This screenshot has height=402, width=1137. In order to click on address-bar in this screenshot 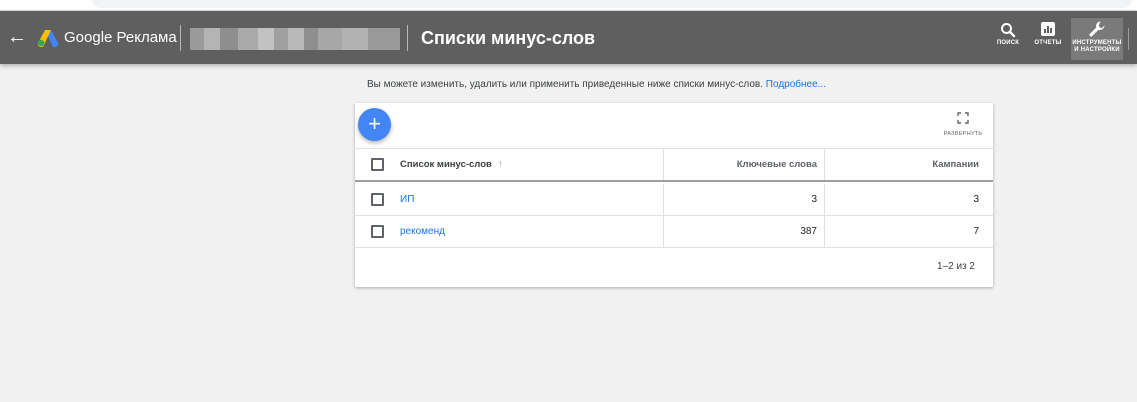, I will do `click(612, 4)`.